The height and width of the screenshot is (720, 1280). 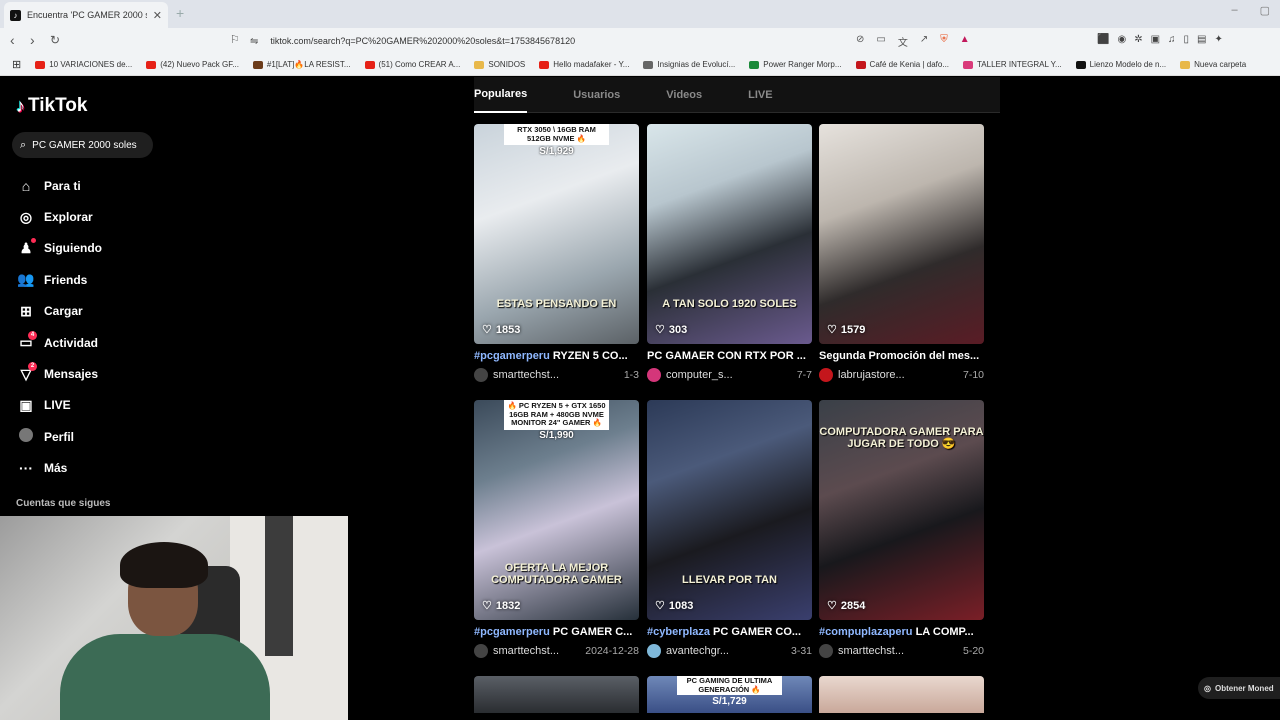 What do you see at coordinates (678, 632) in the screenshot?
I see `hashtag-link: #cyberplaza` at bounding box center [678, 632].